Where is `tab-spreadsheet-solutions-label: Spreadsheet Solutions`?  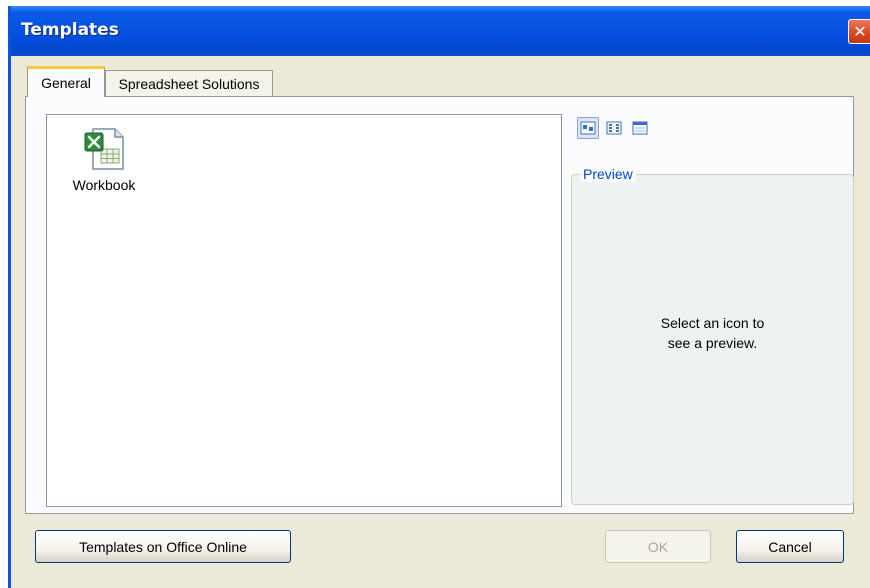 tab-spreadsheet-solutions-label: Spreadsheet Solutions is located at coordinates (189, 83).